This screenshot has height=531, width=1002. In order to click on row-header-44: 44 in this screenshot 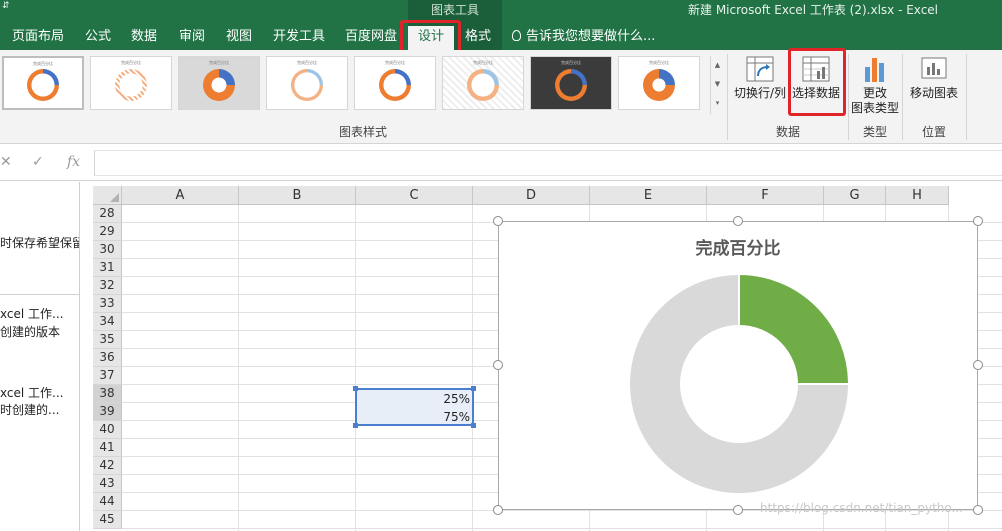, I will do `click(107, 502)`.